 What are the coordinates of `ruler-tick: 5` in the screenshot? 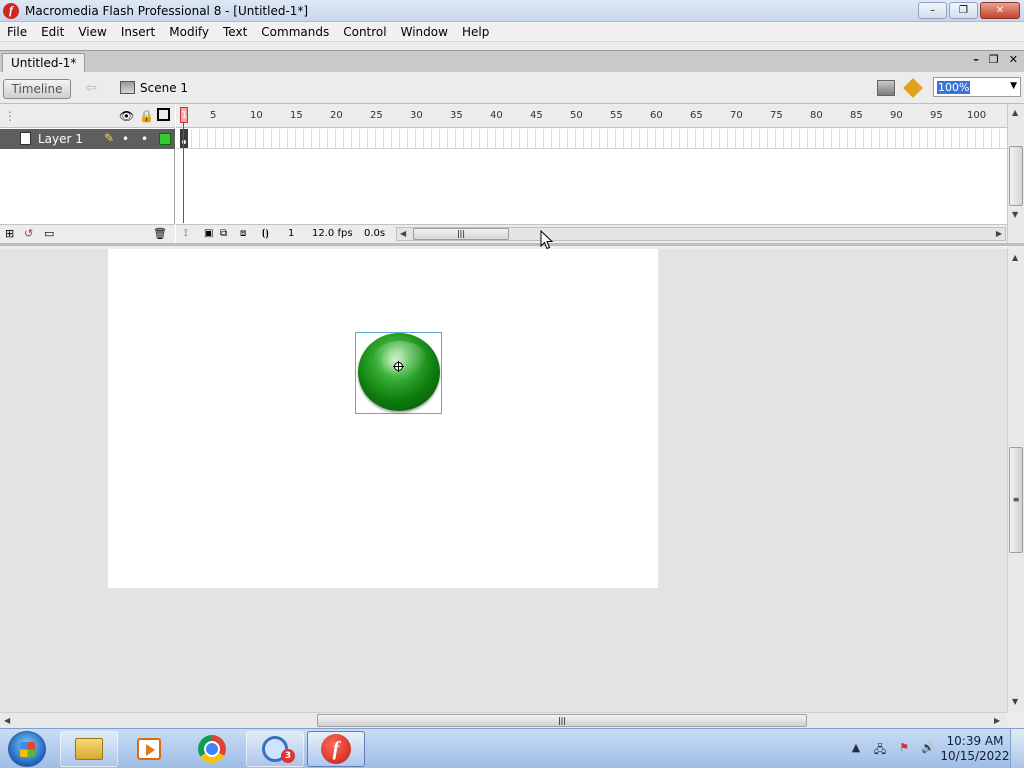 It's located at (213, 115).